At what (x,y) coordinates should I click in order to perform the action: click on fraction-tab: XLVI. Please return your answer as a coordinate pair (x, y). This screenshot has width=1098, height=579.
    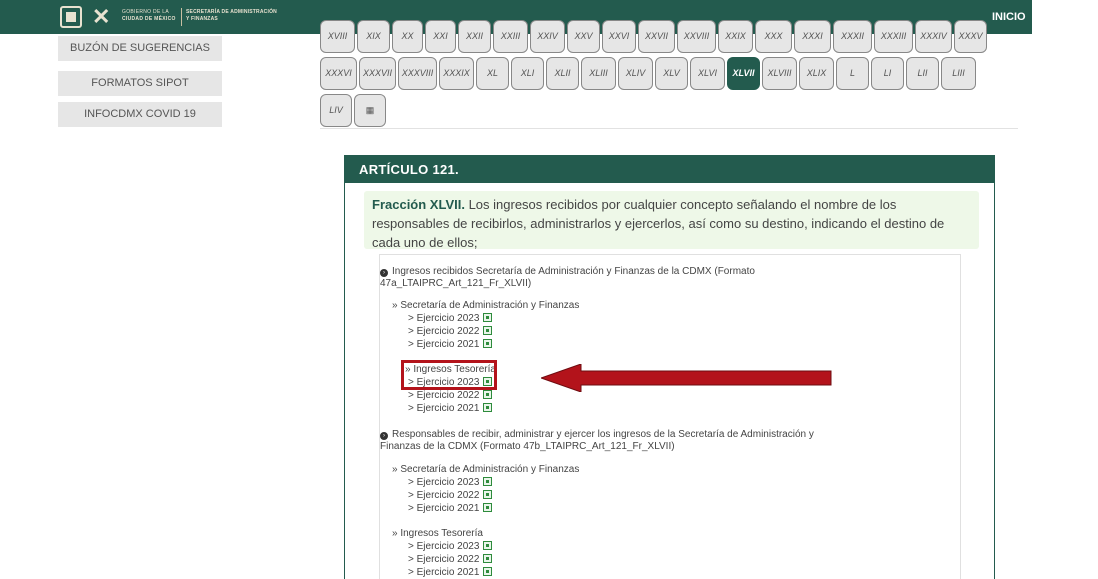
    Looking at the image, I should click on (707, 73).